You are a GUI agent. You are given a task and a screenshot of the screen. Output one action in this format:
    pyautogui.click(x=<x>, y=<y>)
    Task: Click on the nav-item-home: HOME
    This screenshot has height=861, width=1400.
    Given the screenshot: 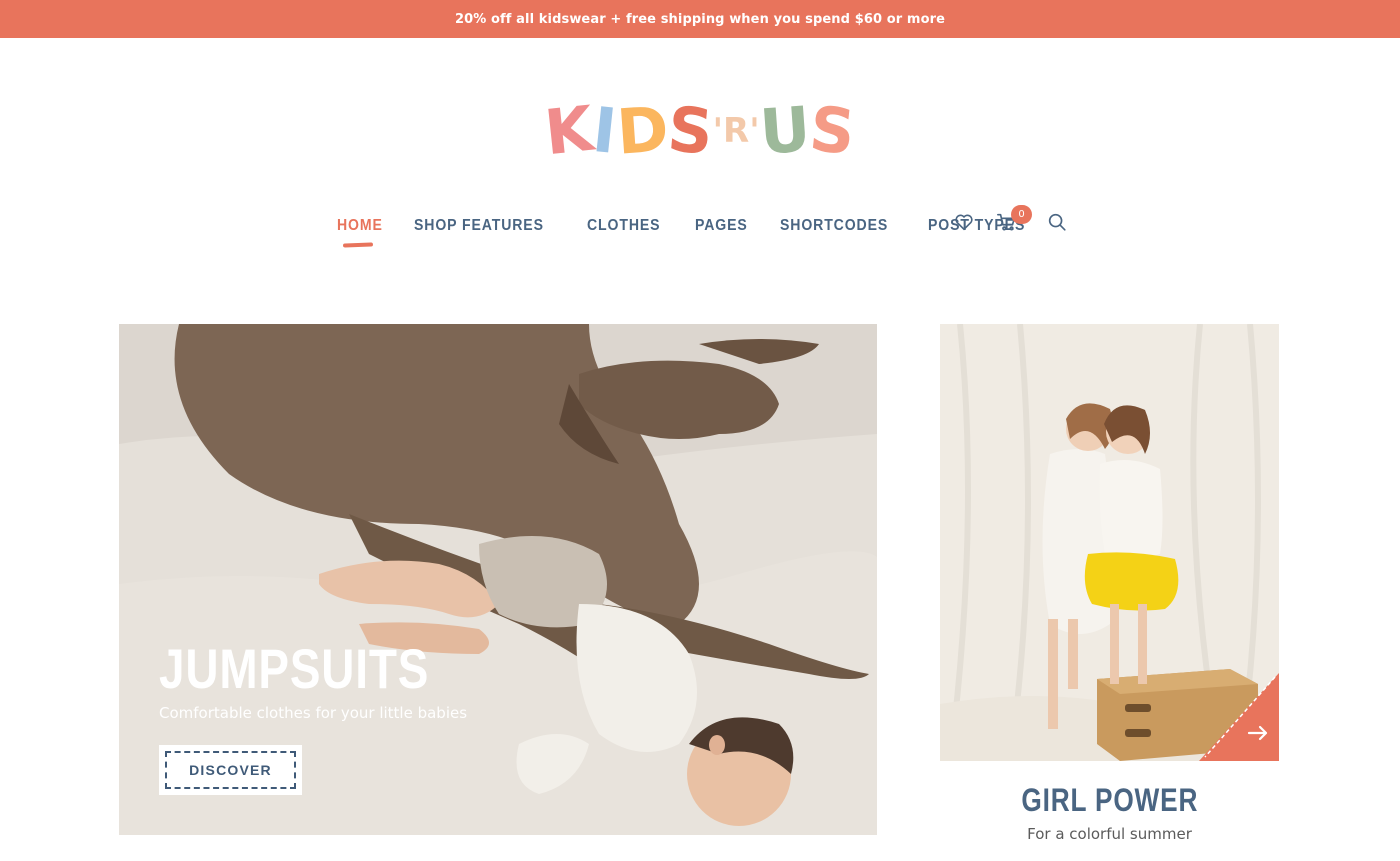 What is the action you would take?
    pyautogui.click(x=360, y=226)
    